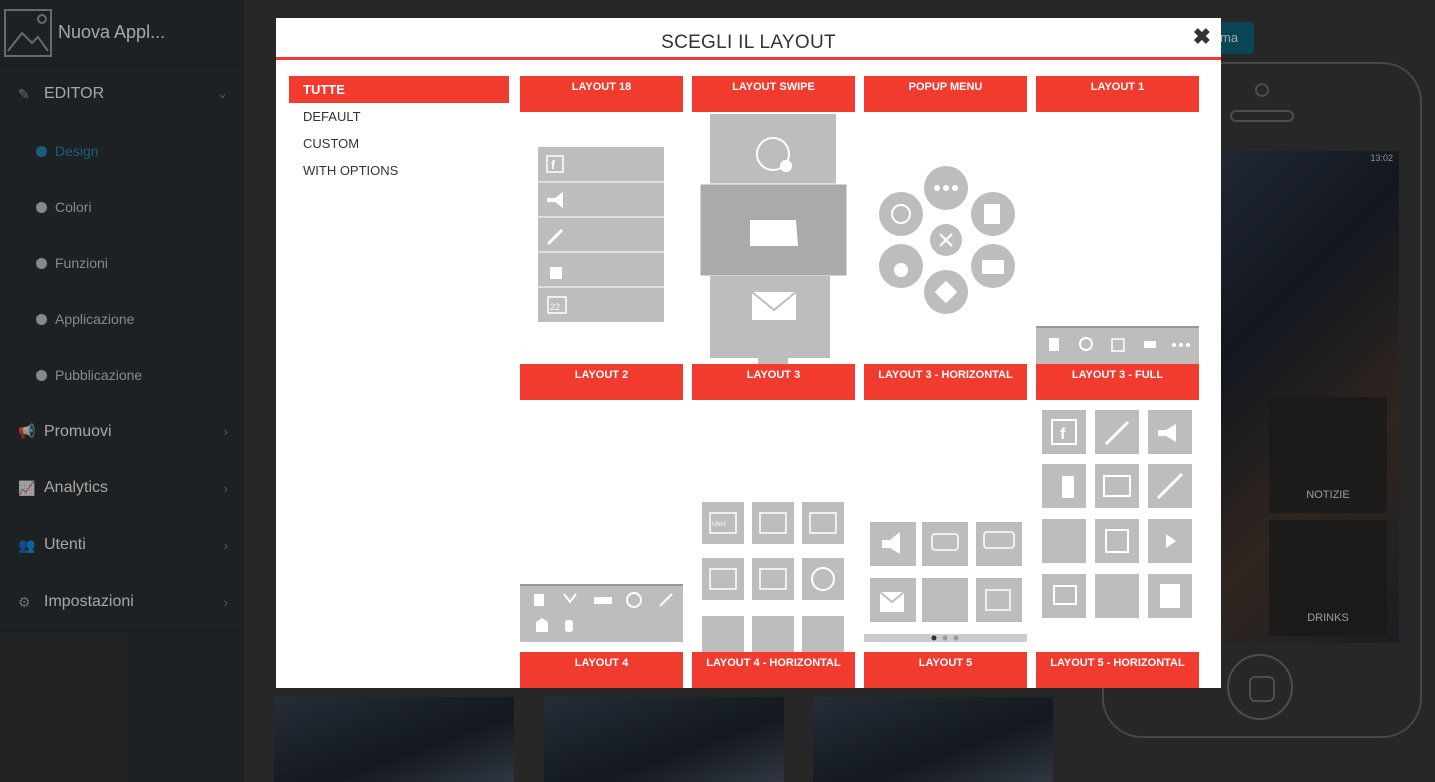 The height and width of the screenshot is (782, 1435). I want to click on layout-card-label: LAYOUT SWIPE, so click(773, 94).